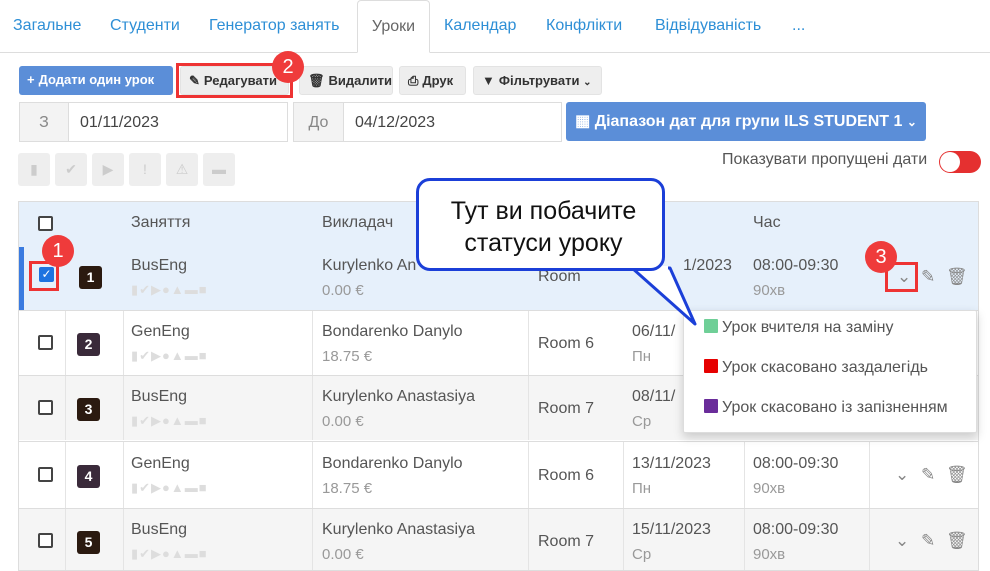  I want to click on add-one-lesson-button: + Додати один урок, so click(96, 80).